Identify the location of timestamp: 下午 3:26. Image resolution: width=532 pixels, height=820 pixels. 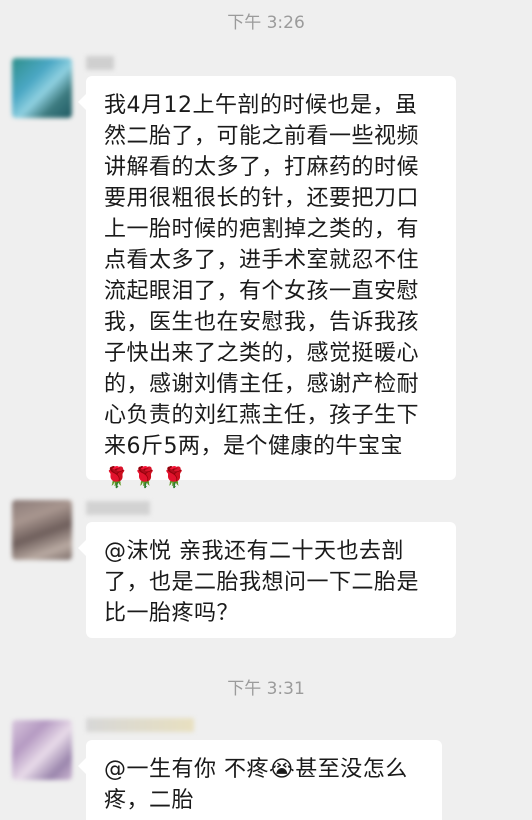
(266, 23).